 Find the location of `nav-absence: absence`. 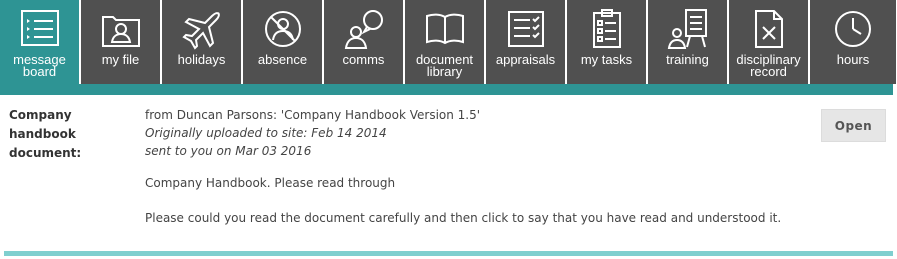

nav-absence: absence is located at coordinates (282, 42).